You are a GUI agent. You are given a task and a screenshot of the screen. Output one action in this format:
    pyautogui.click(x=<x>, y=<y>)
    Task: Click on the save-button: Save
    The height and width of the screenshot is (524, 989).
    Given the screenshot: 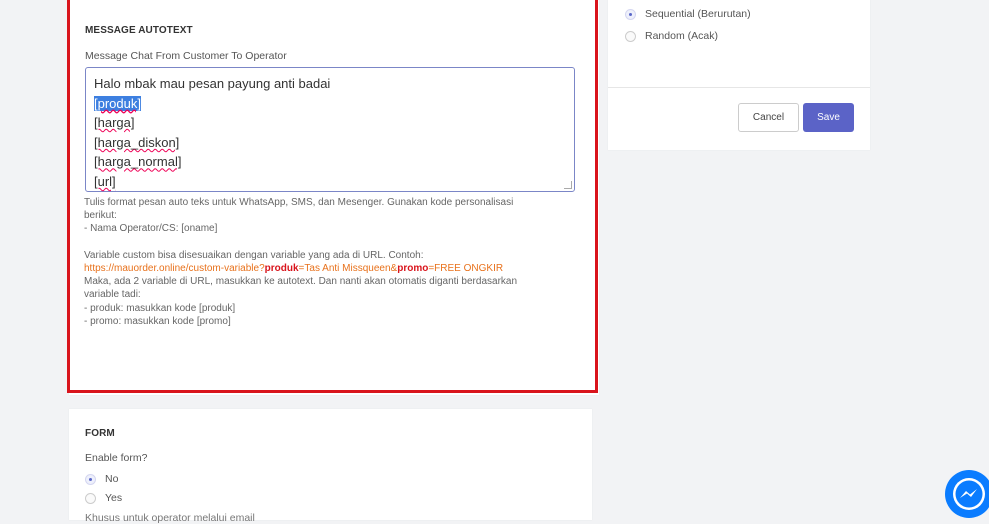 What is the action you would take?
    pyautogui.click(x=828, y=117)
    